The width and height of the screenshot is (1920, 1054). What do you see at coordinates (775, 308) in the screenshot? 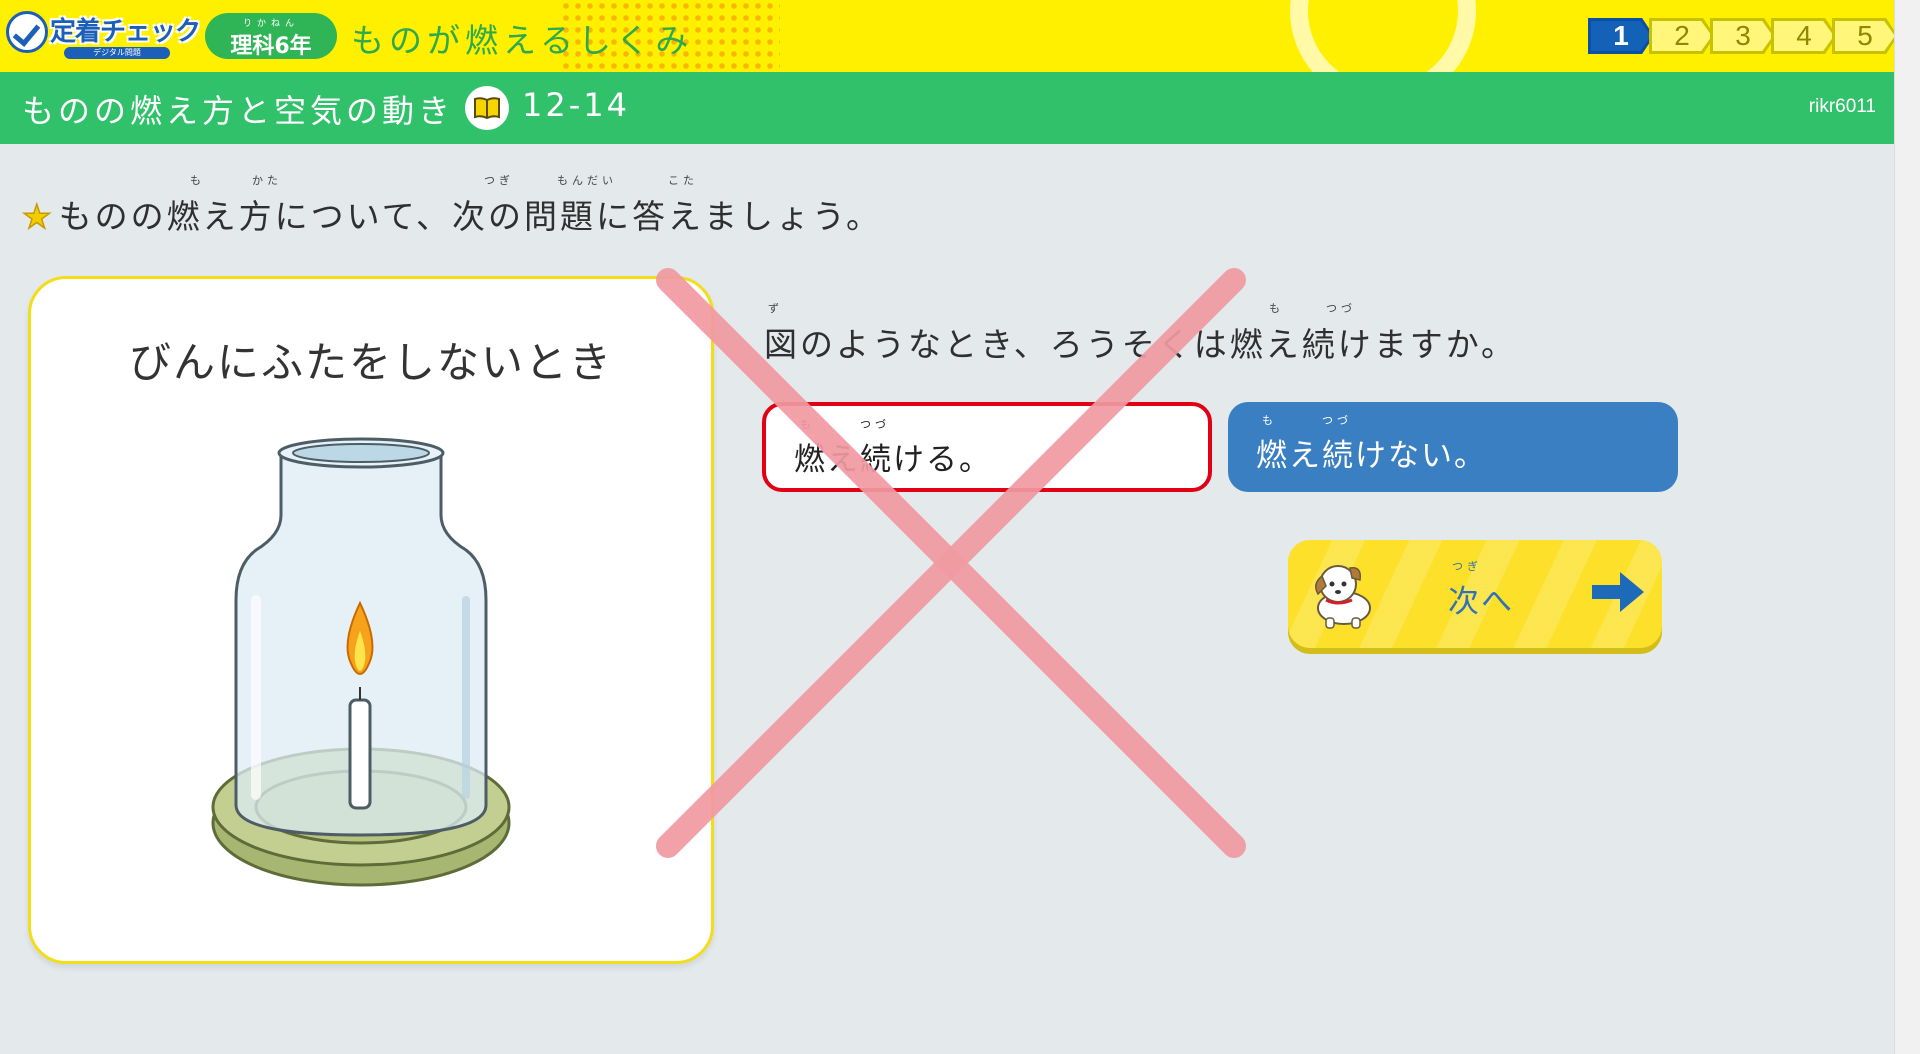
I see `ruby: ず` at bounding box center [775, 308].